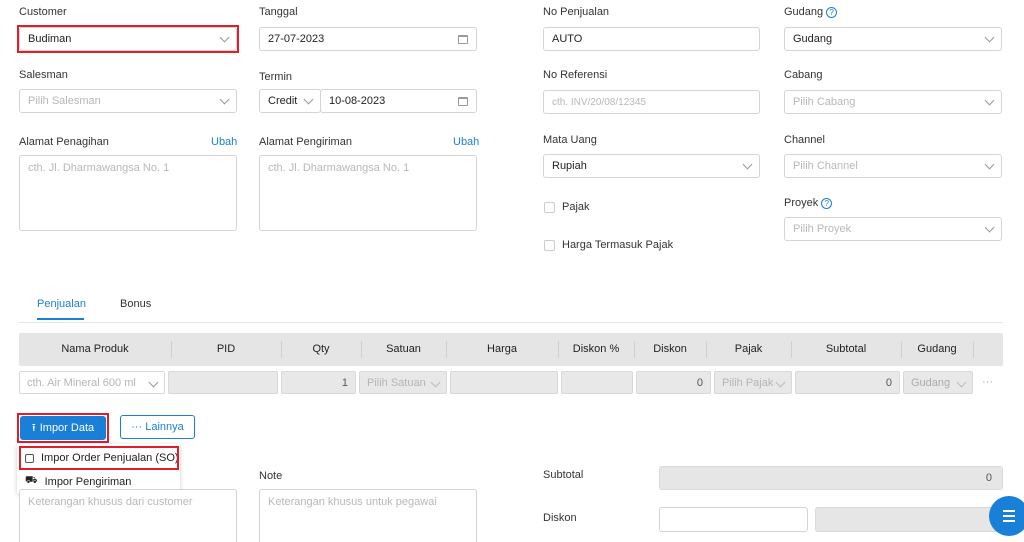  Describe the element at coordinates (128, 39) in the screenshot. I see `highlight-customer` at that location.